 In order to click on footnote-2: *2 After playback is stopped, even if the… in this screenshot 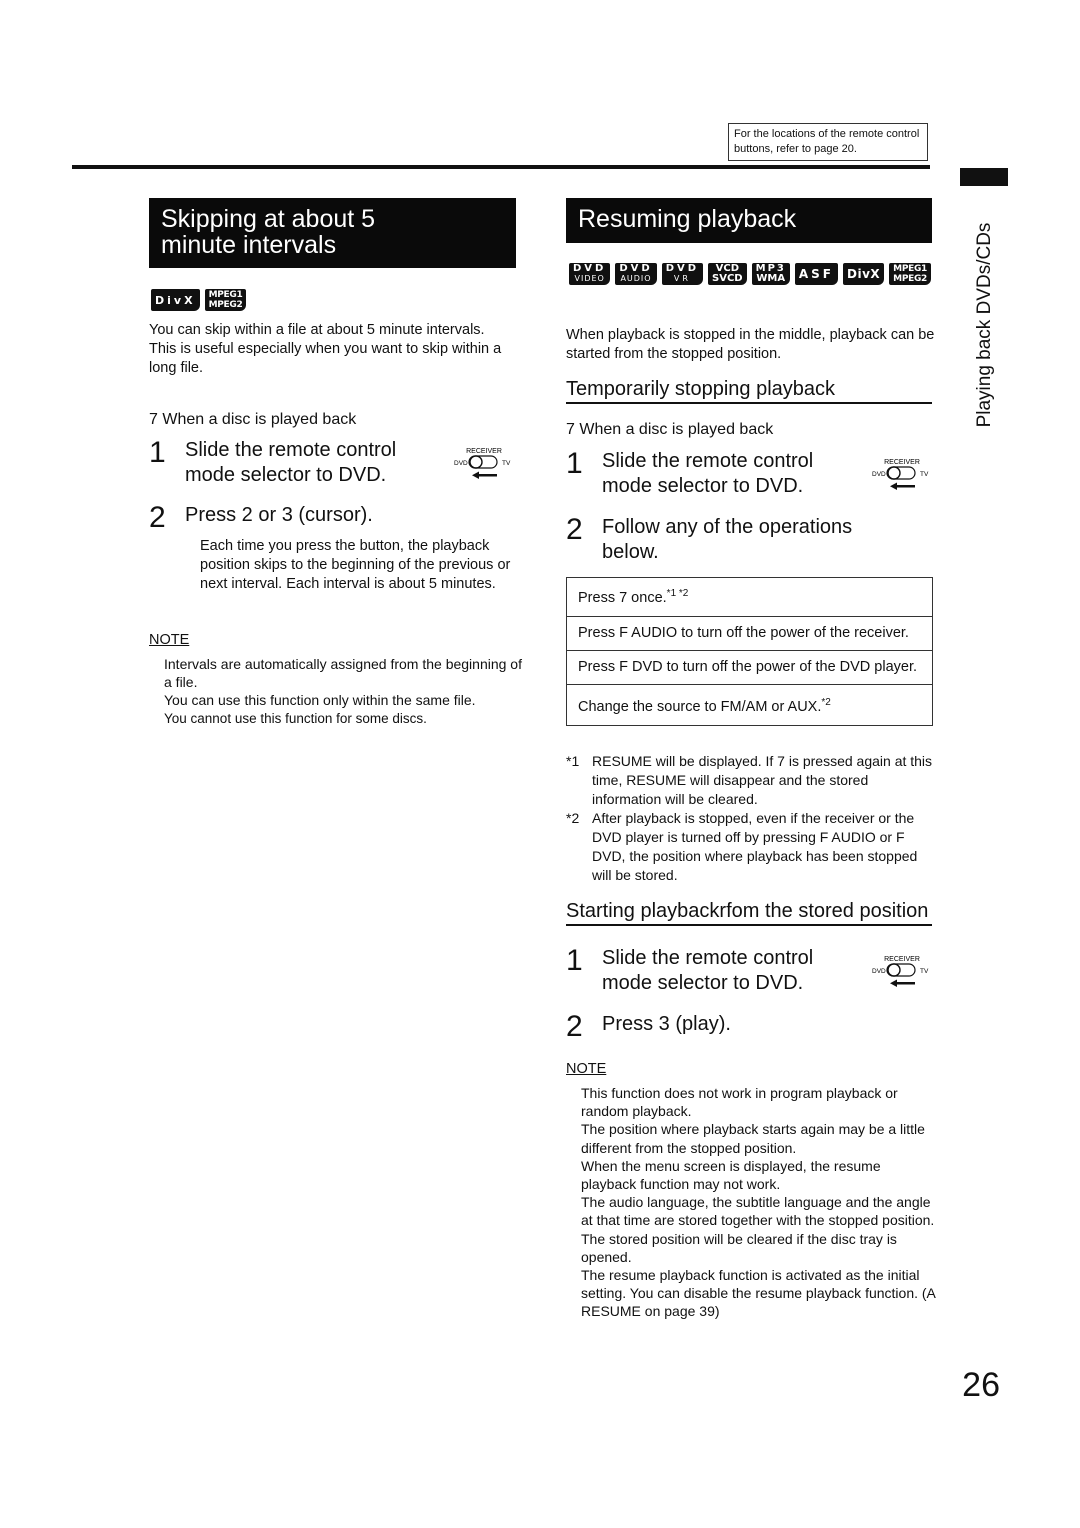, I will do `click(742, 846)`.